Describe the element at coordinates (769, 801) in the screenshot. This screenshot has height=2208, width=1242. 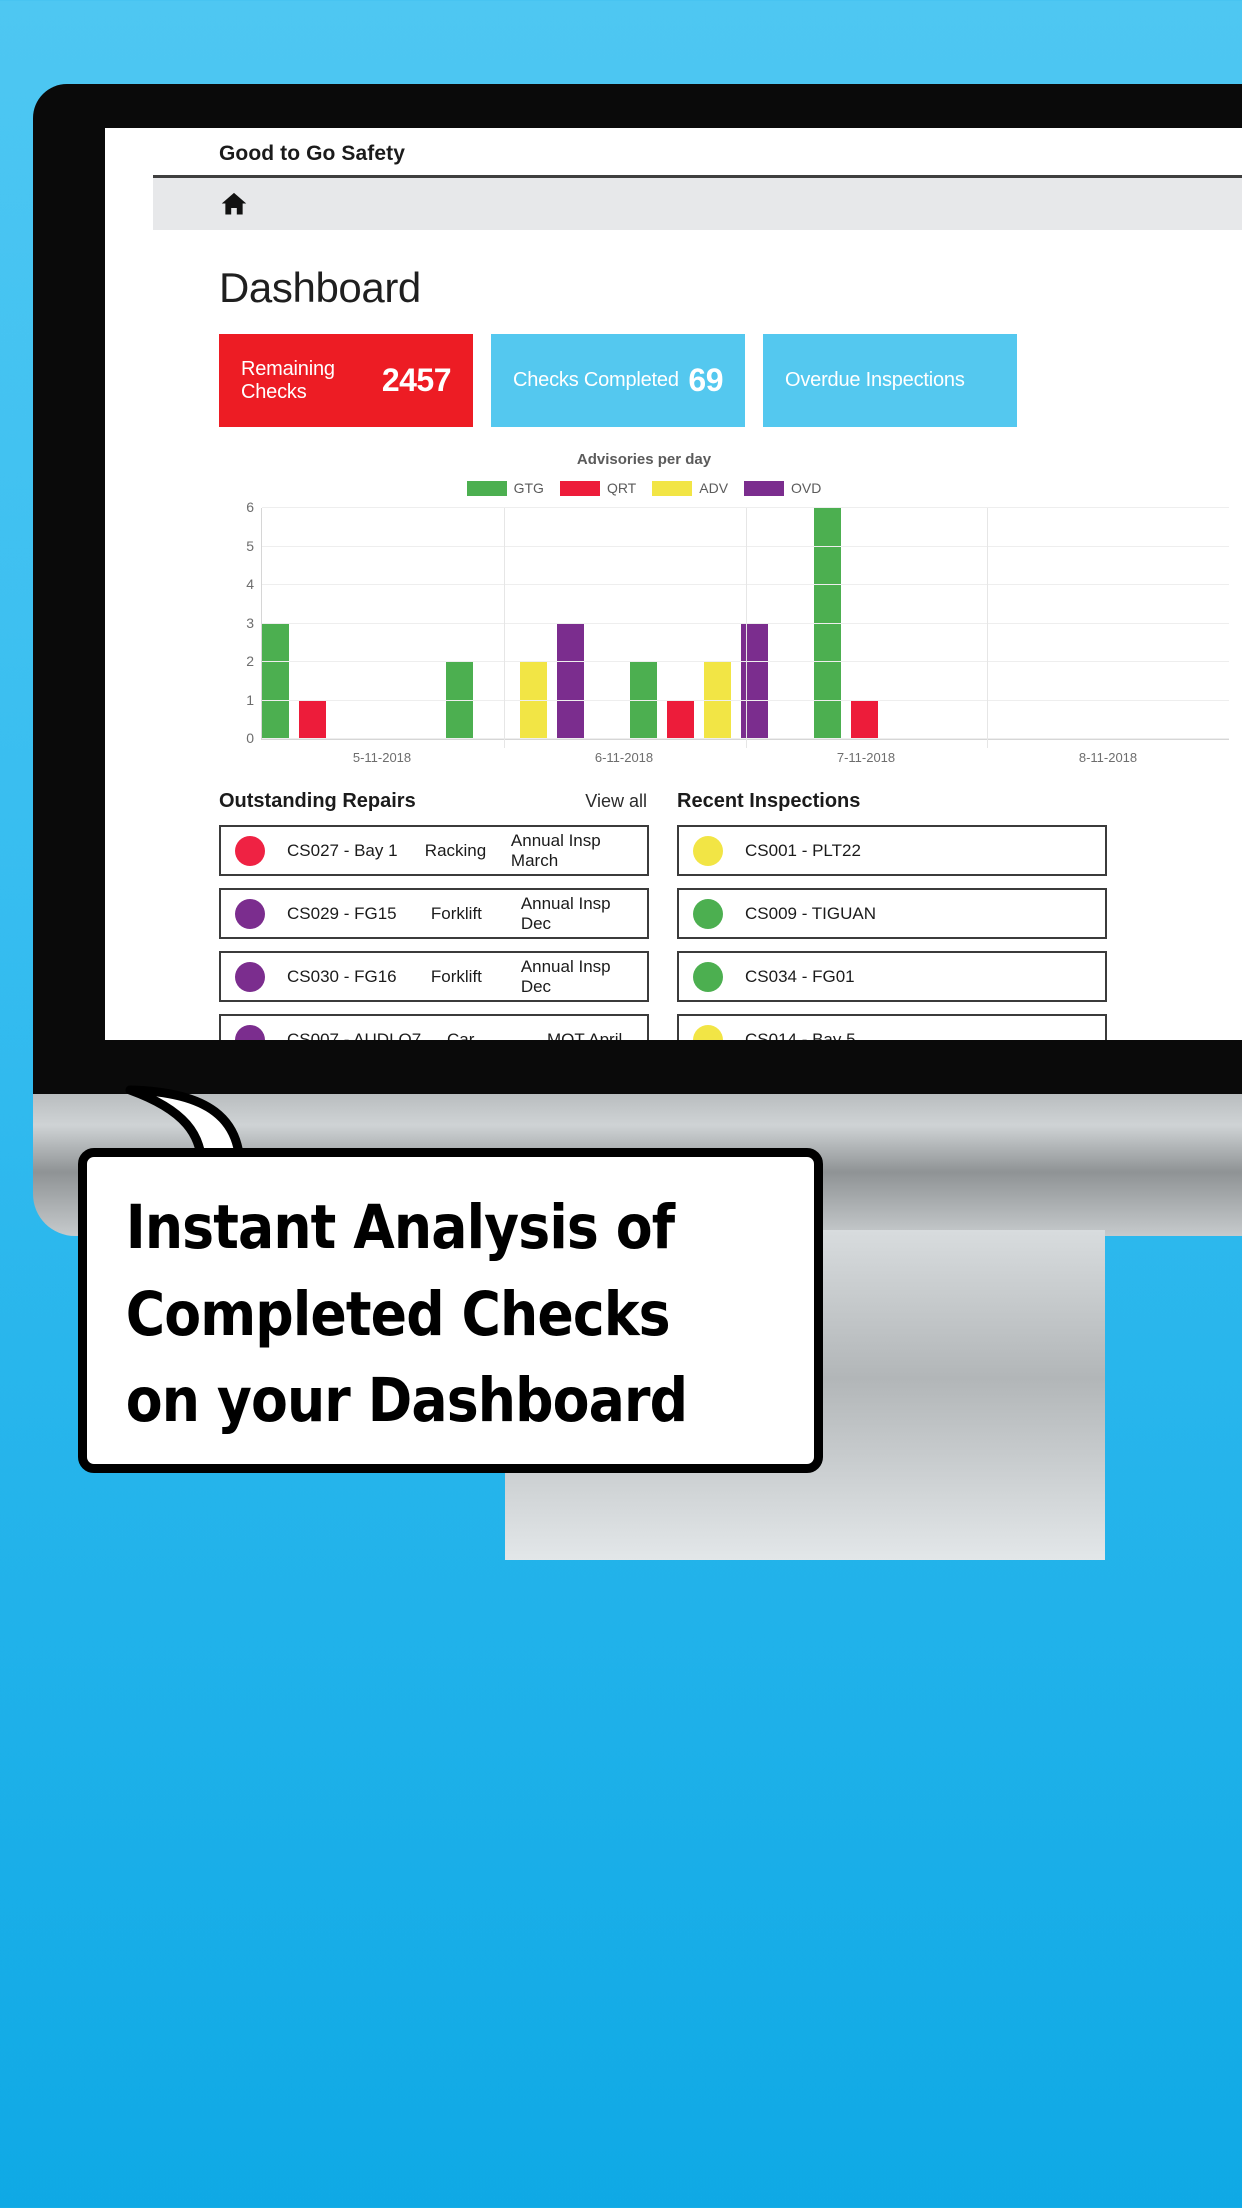
I see `recent-inspections-title: Recent Inspections` at that location.